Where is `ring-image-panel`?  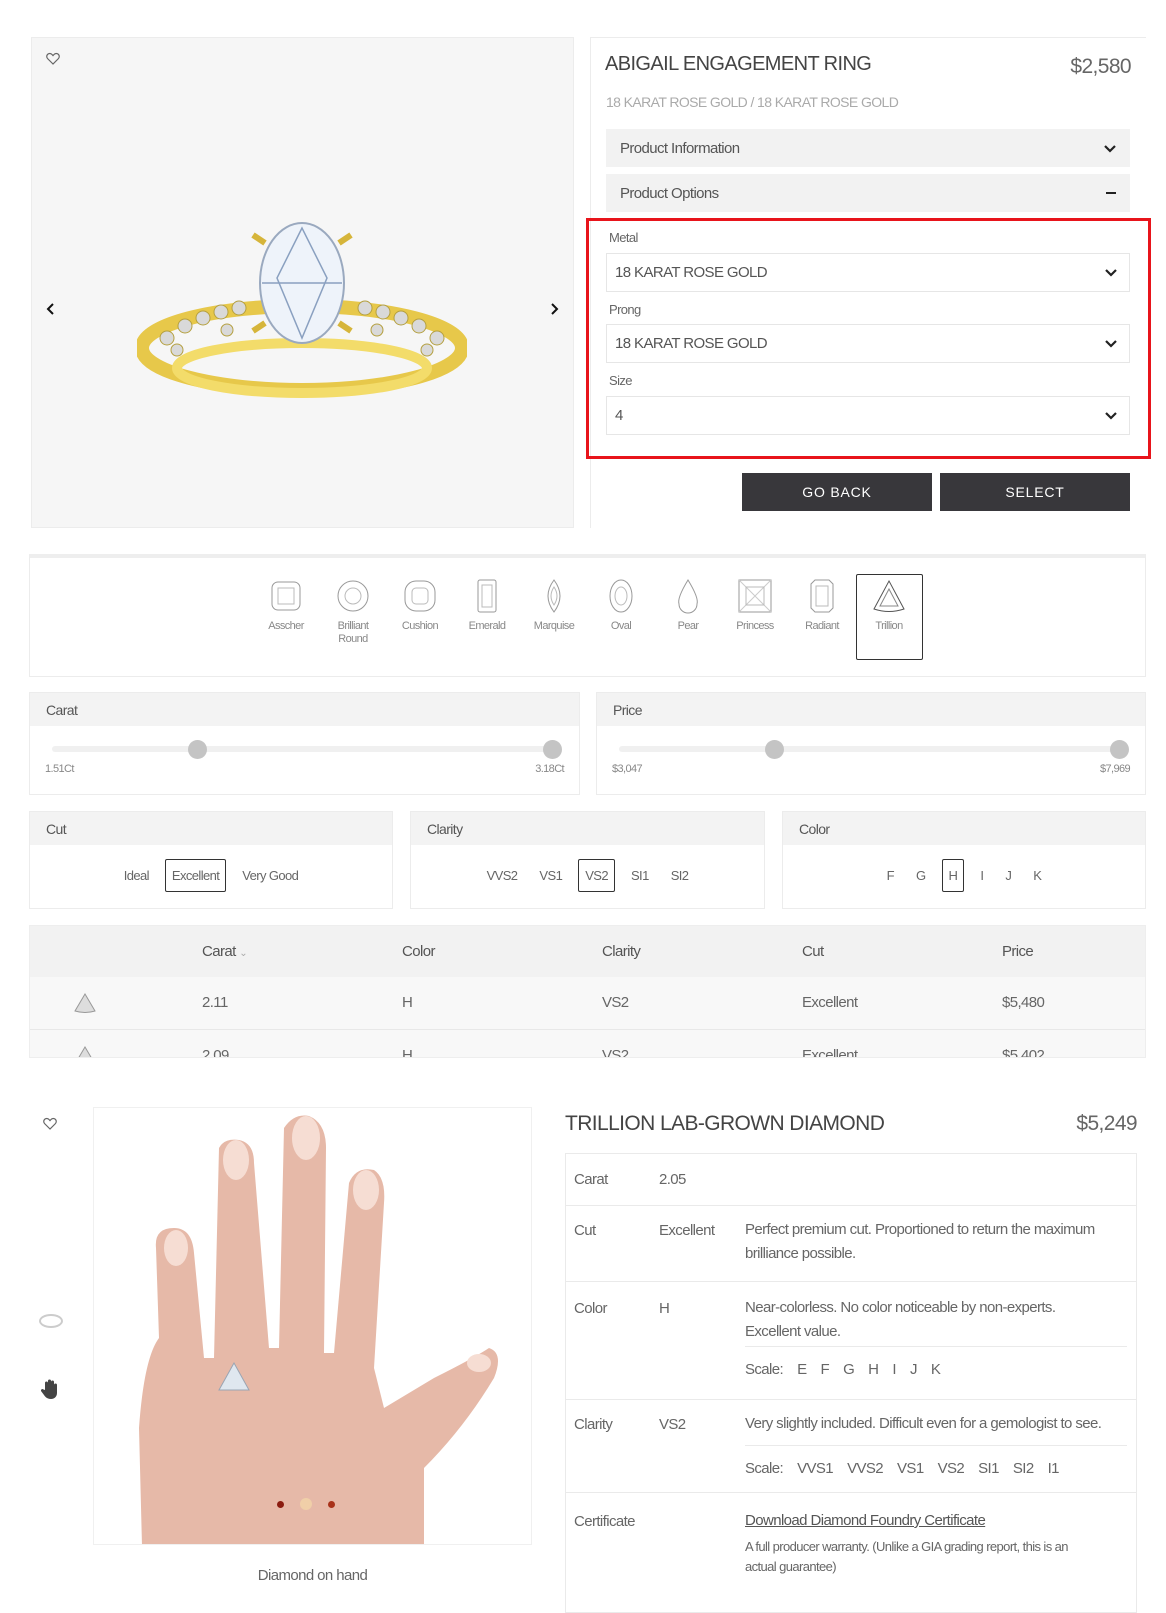
ring-image-panel is located at coordinates (302, 282).